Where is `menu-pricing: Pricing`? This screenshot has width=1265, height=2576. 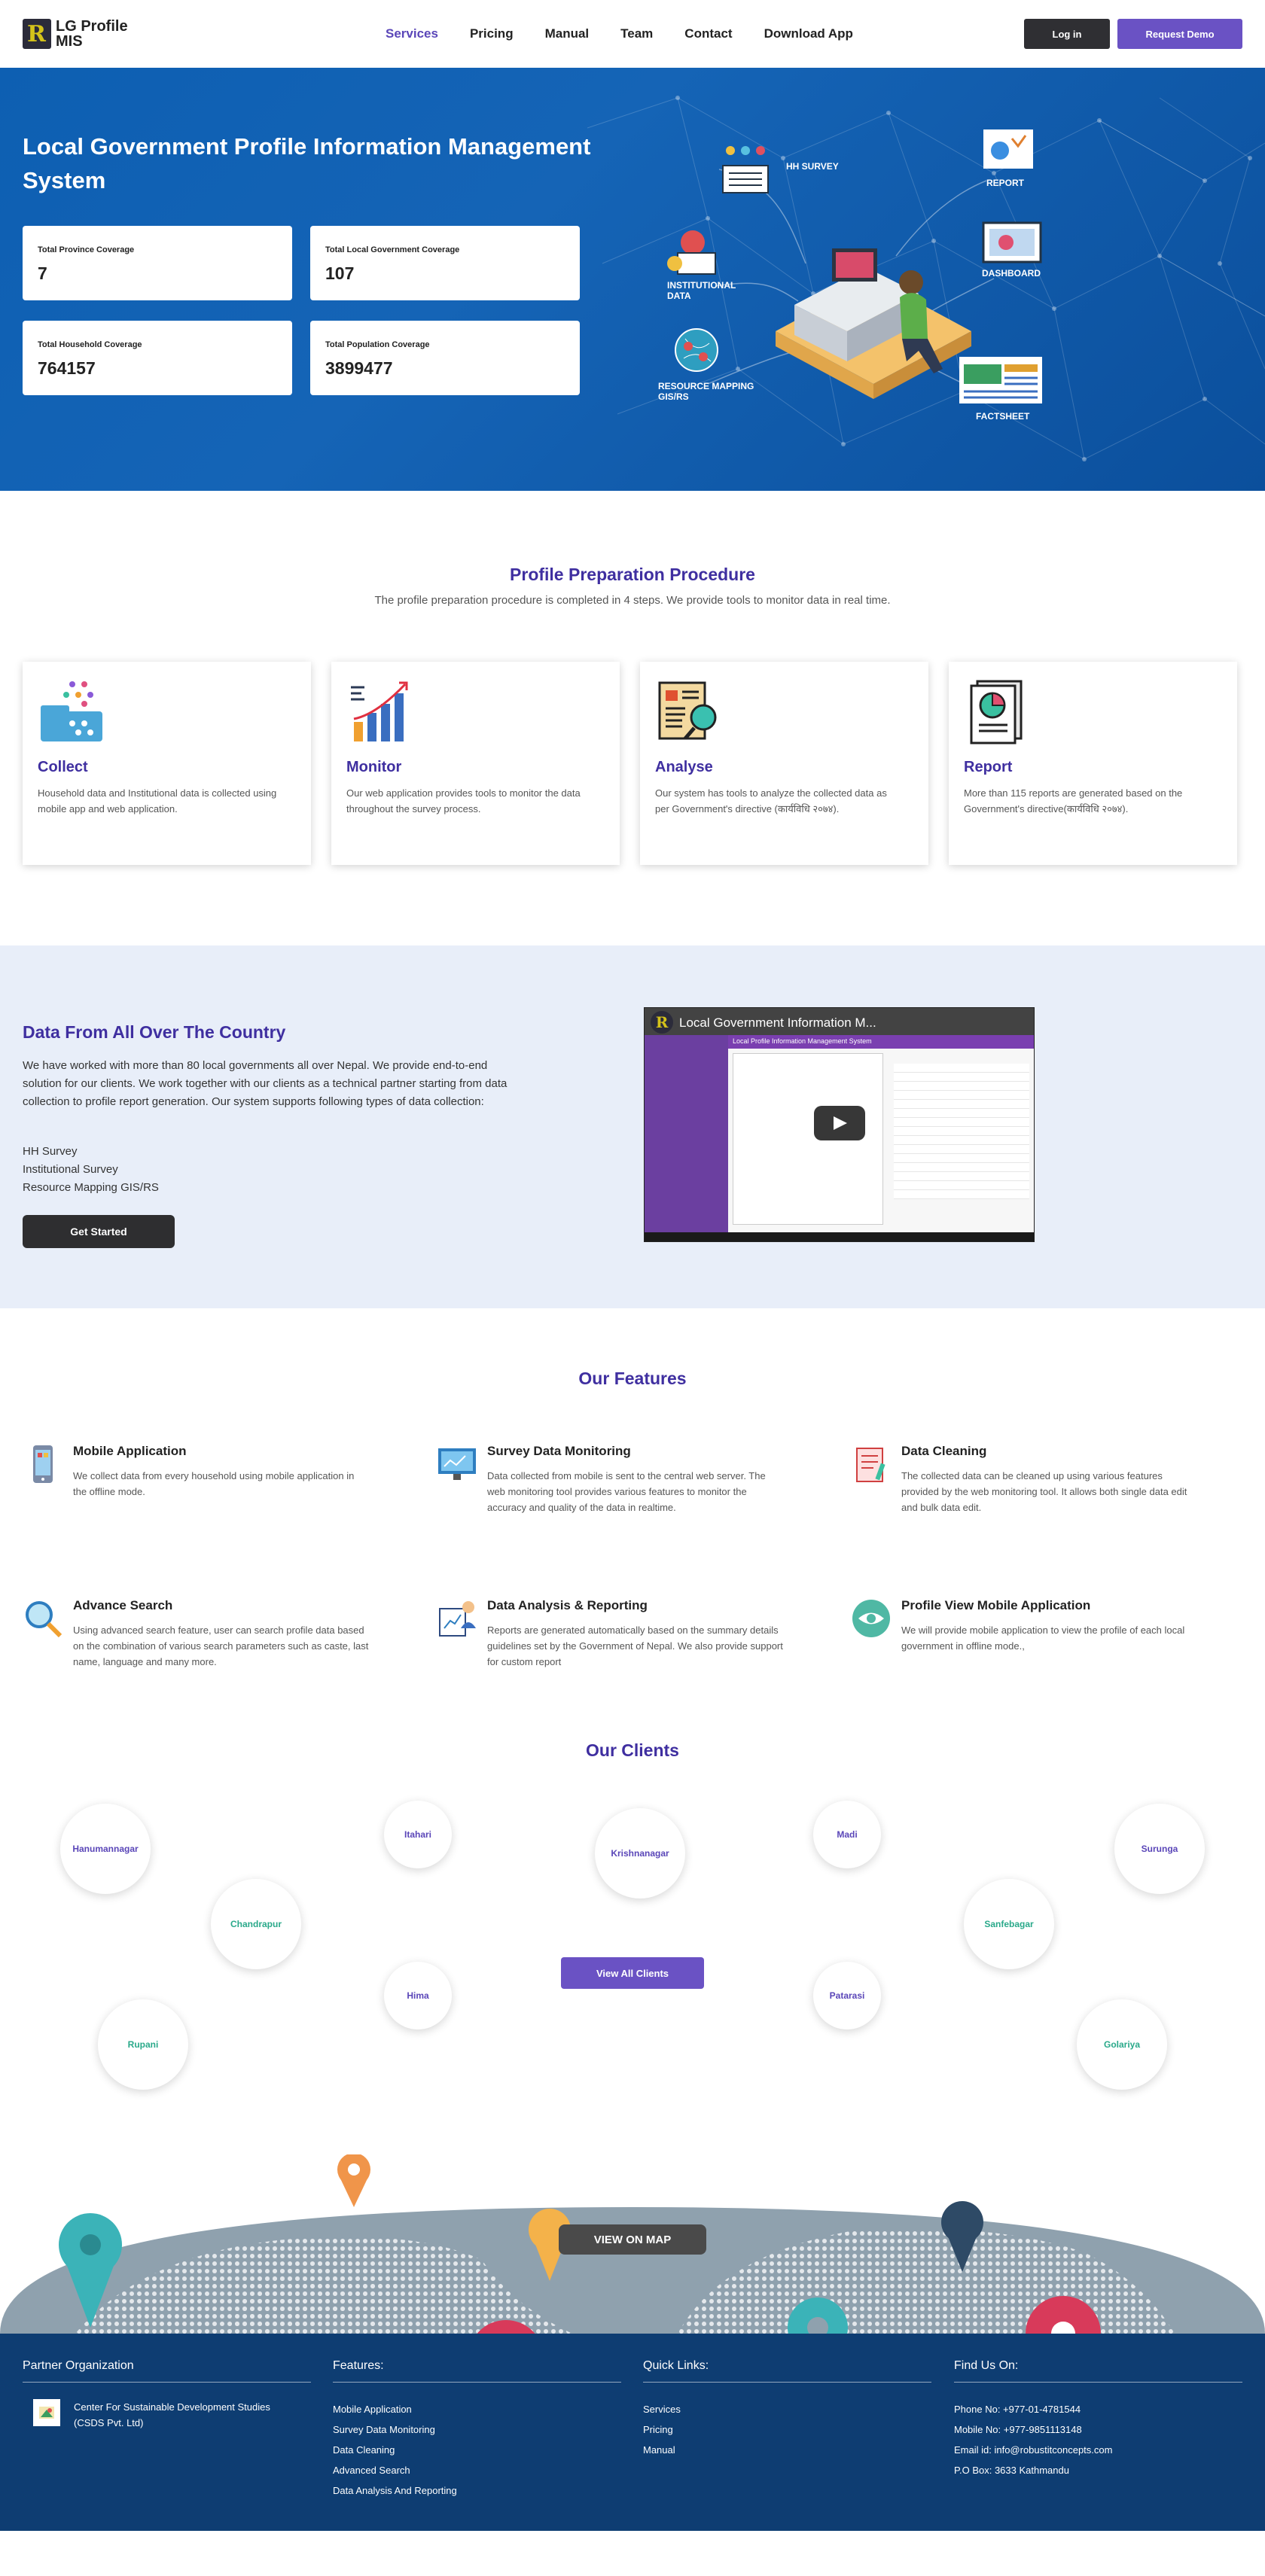 menu-pricing: Pricing is located at coordinates (492, 33).